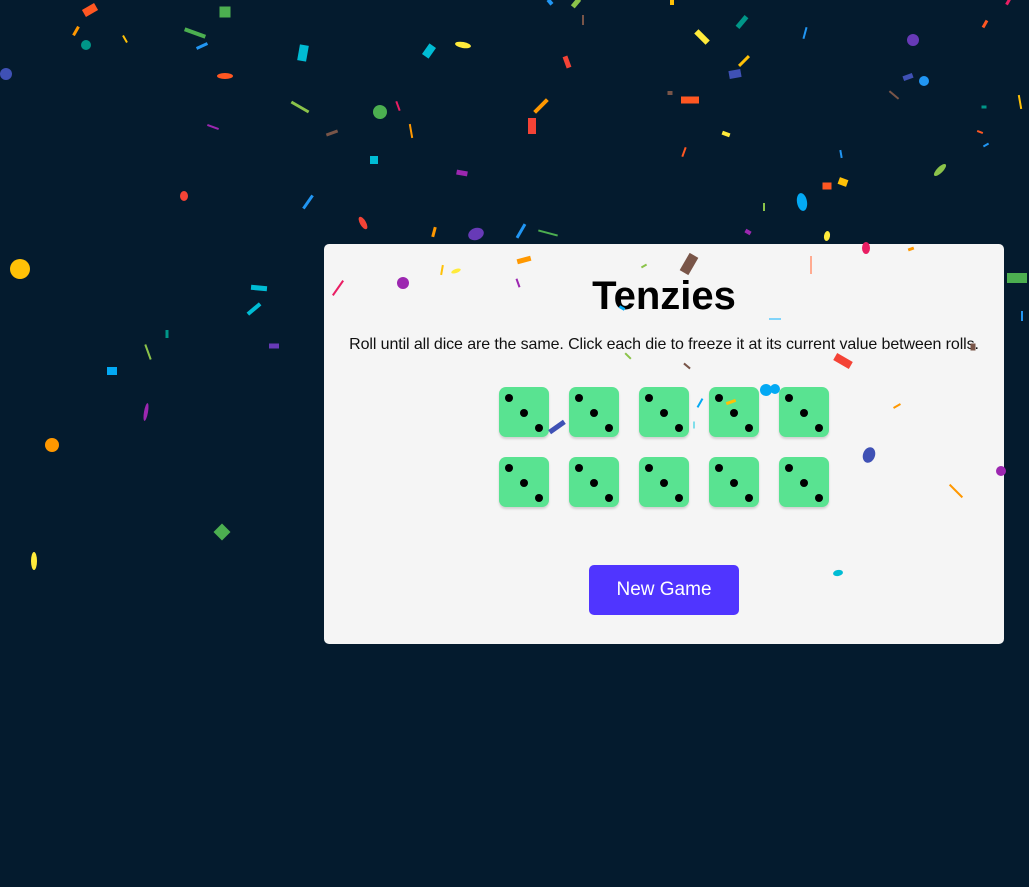 The width and height of the screenshot is (1029, 887). Describe the element at coordinates (664, 296) in the screenshot. I see `page-title: Tenzies` at that location.